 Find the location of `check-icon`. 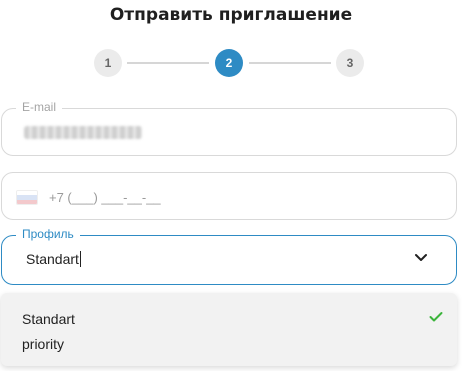

check-icon is located at coordinates (436, 317).